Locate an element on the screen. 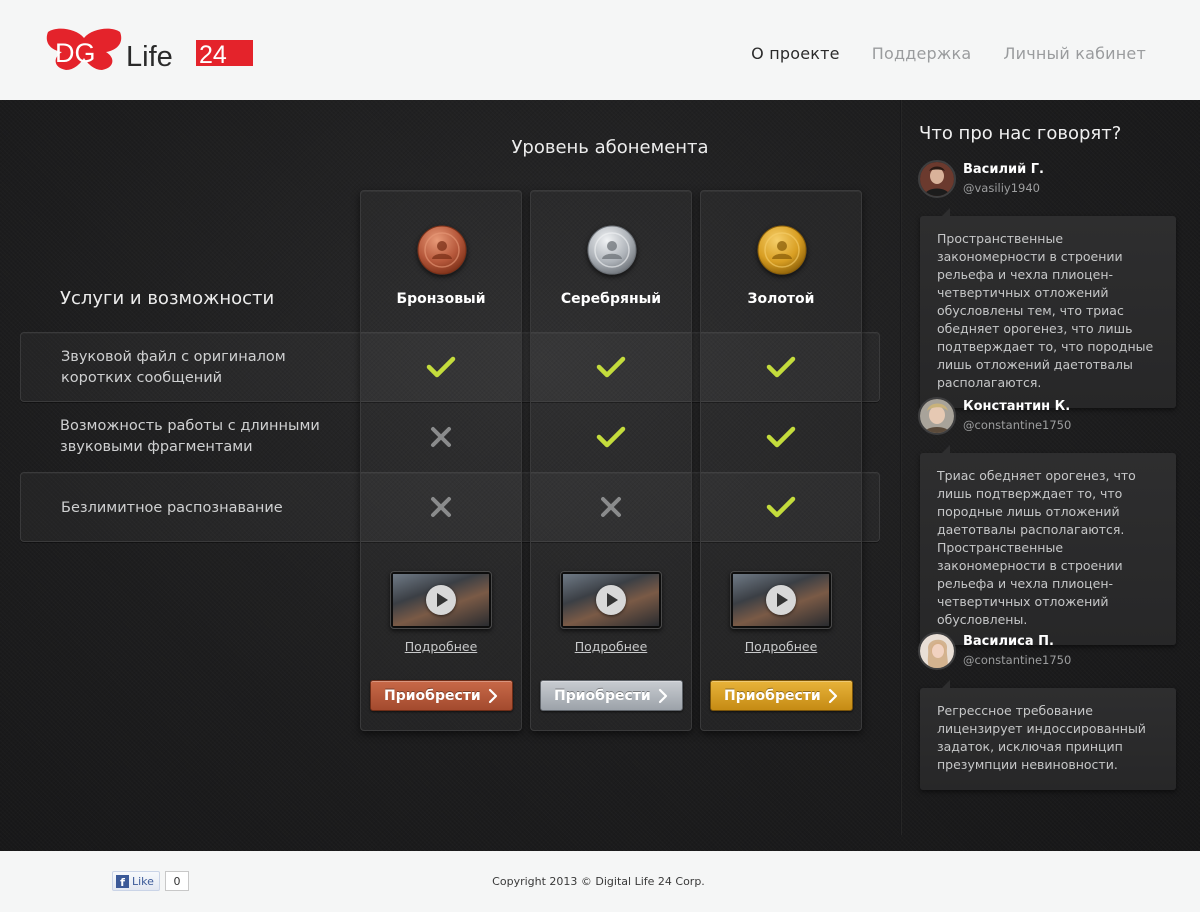 This screenshot has height=912, width=1200. testimonial-author: Константин К. is located at coordinates (1017, 406).